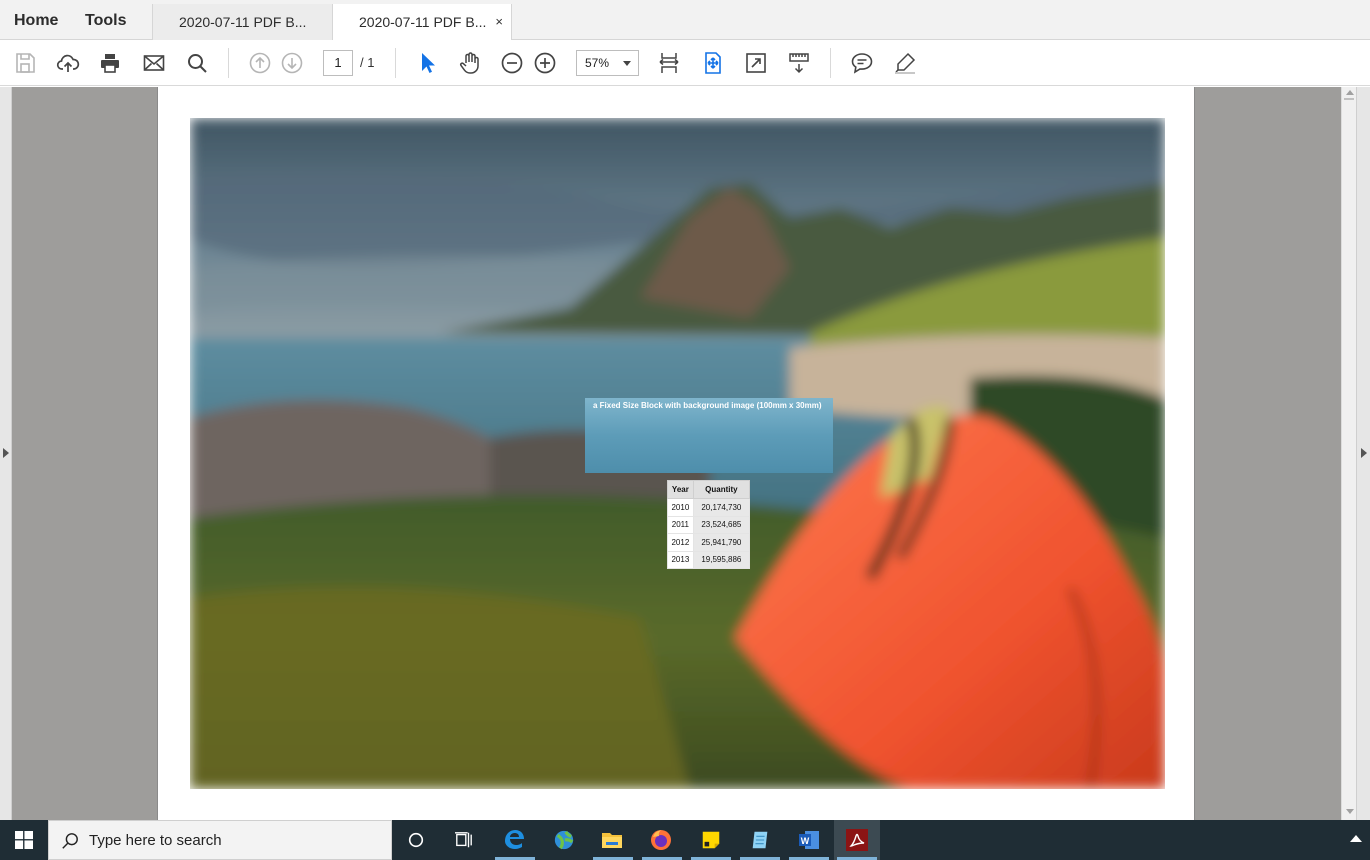  What do you see at coordinates (464, 840) in the screenshot?
I see `task-view-icon` at bounding box center [464, 840].